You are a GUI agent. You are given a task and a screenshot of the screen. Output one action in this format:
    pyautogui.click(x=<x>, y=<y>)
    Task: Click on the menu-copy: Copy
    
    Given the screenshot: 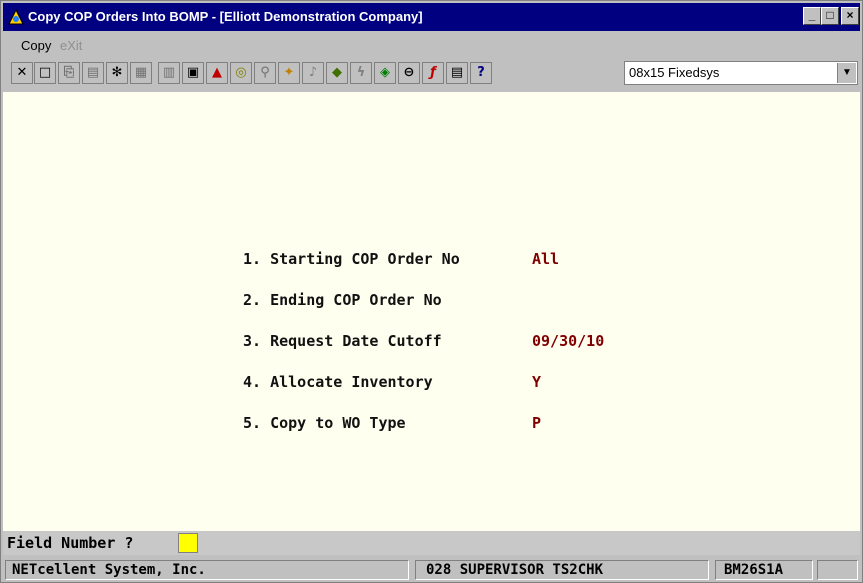 What is the action you would take?
    pyautogui.click(x=36, y=45)
    